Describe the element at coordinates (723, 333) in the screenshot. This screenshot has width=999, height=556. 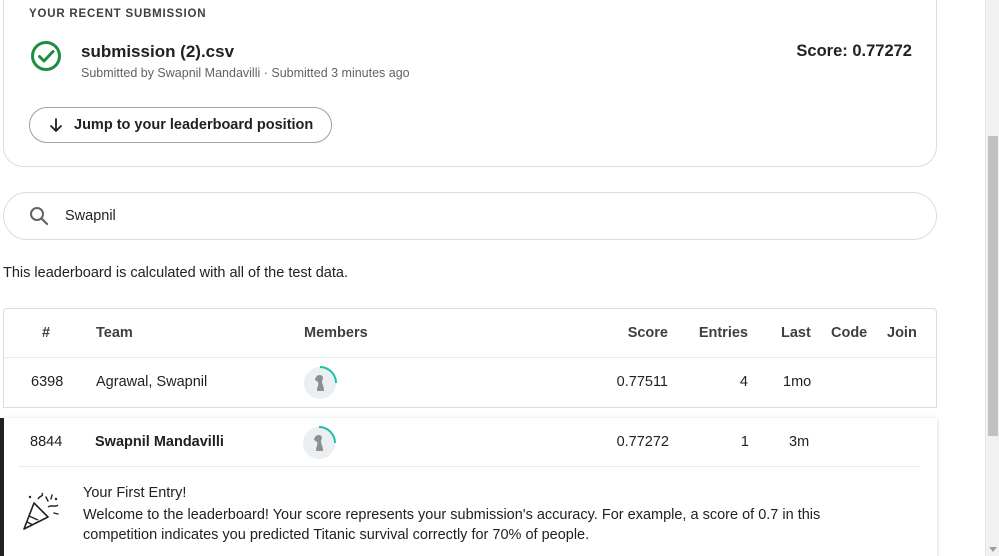
I see `column-entries: Entries` at that location.